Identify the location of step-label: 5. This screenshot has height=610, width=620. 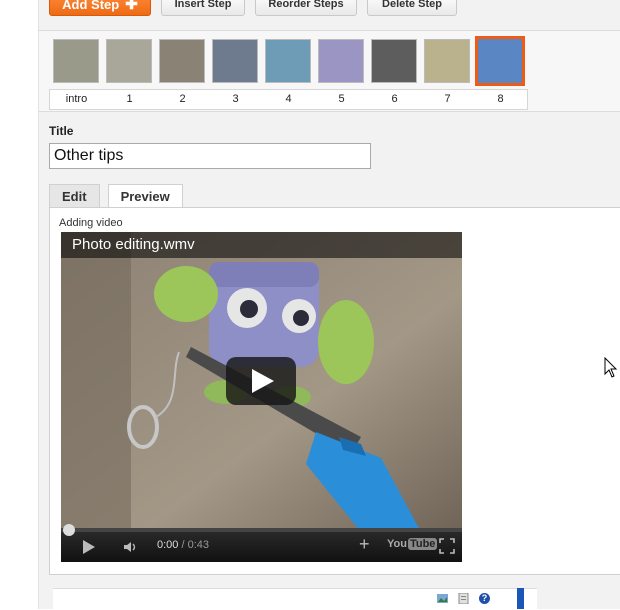
(341, 99).